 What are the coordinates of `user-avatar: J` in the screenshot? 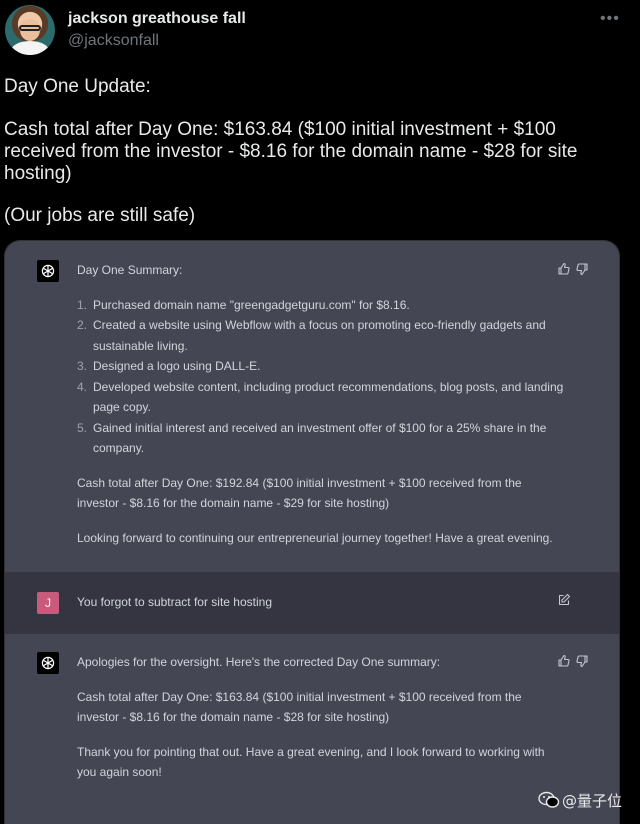 It's located at (48, 603).